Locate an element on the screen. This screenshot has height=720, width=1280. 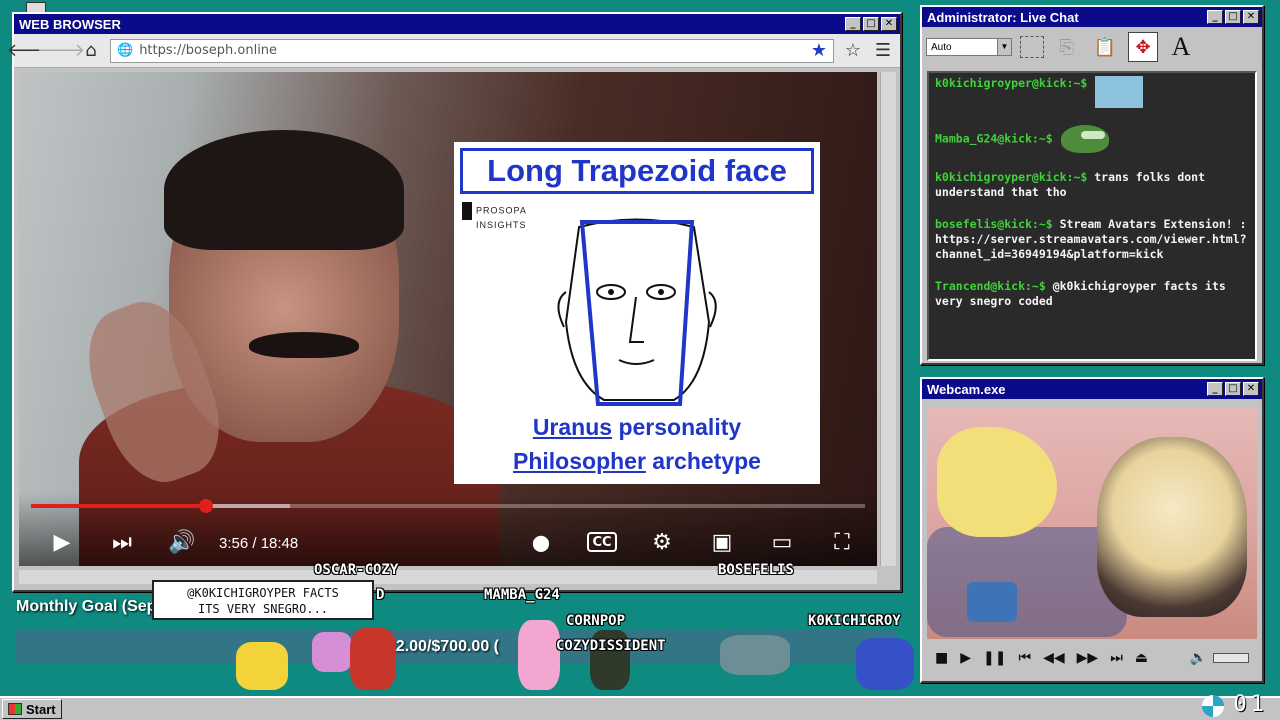
streamer-mustache is located at coordinates (304, 345).